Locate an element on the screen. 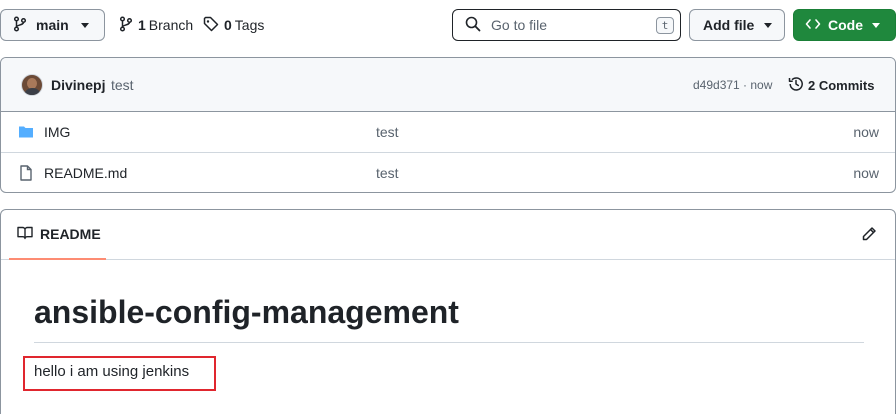 The height and width of the screenshot is (414, 896). tags-link: 0 Tags is located at coordinates (233, 25).